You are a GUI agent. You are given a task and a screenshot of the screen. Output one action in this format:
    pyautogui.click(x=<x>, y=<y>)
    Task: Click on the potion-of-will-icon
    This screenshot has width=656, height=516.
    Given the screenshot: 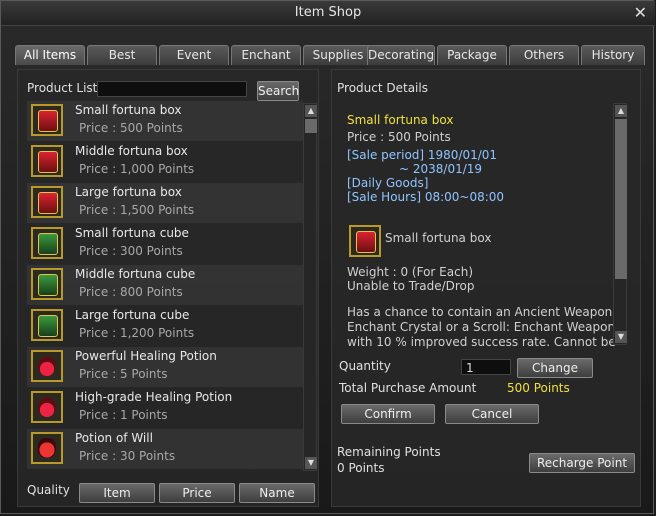 What is the action you would take?
    pyautogui.click(x=47, y=448)
    